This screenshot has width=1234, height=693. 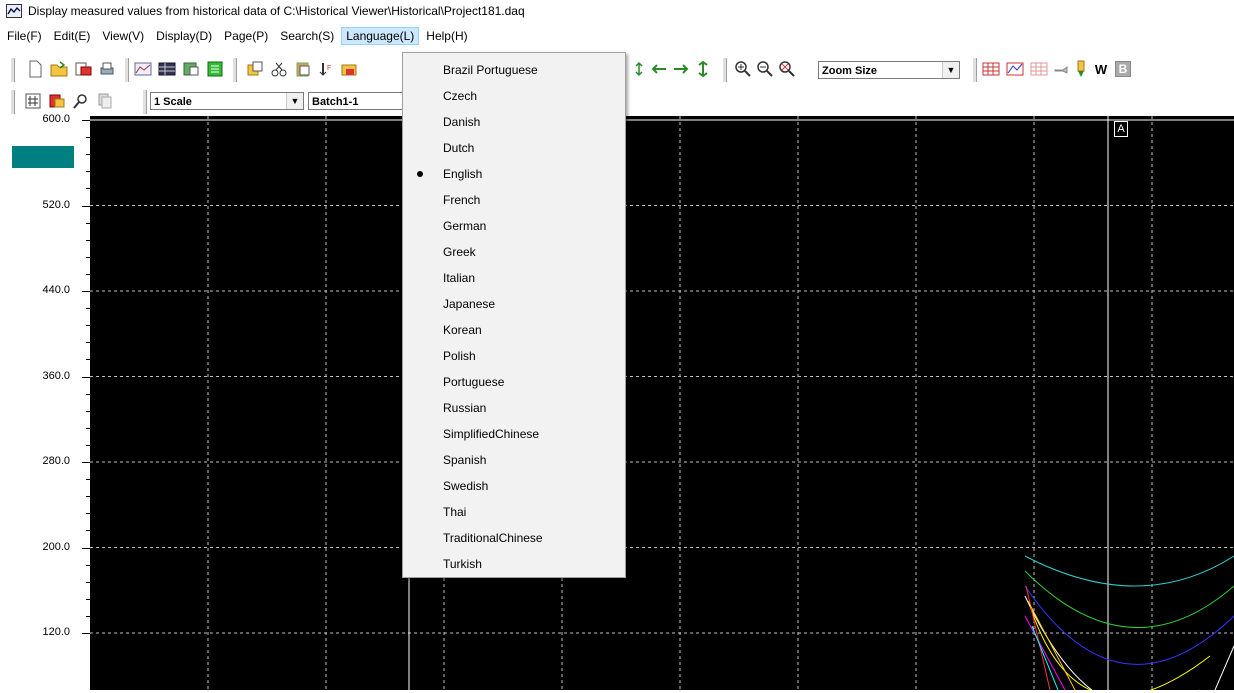 I want to click on move-both-icon, so click(x=639, y=69).